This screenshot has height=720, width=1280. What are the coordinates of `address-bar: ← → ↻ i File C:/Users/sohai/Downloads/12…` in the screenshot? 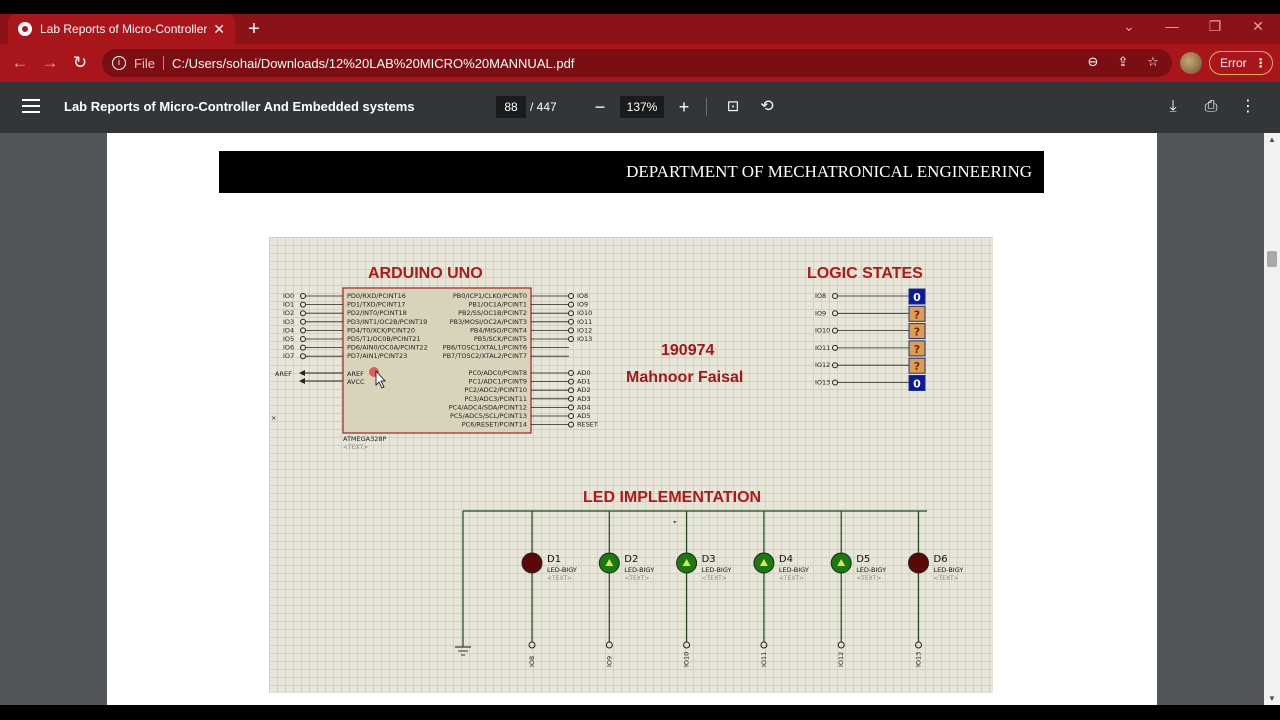 It's located at (640, 63).